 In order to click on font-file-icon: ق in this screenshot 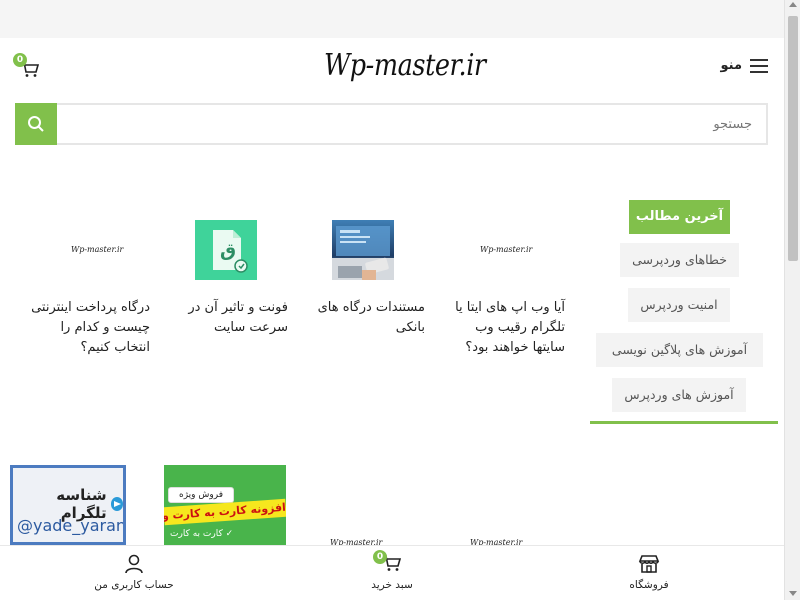, I will do `click(230, 251)`.